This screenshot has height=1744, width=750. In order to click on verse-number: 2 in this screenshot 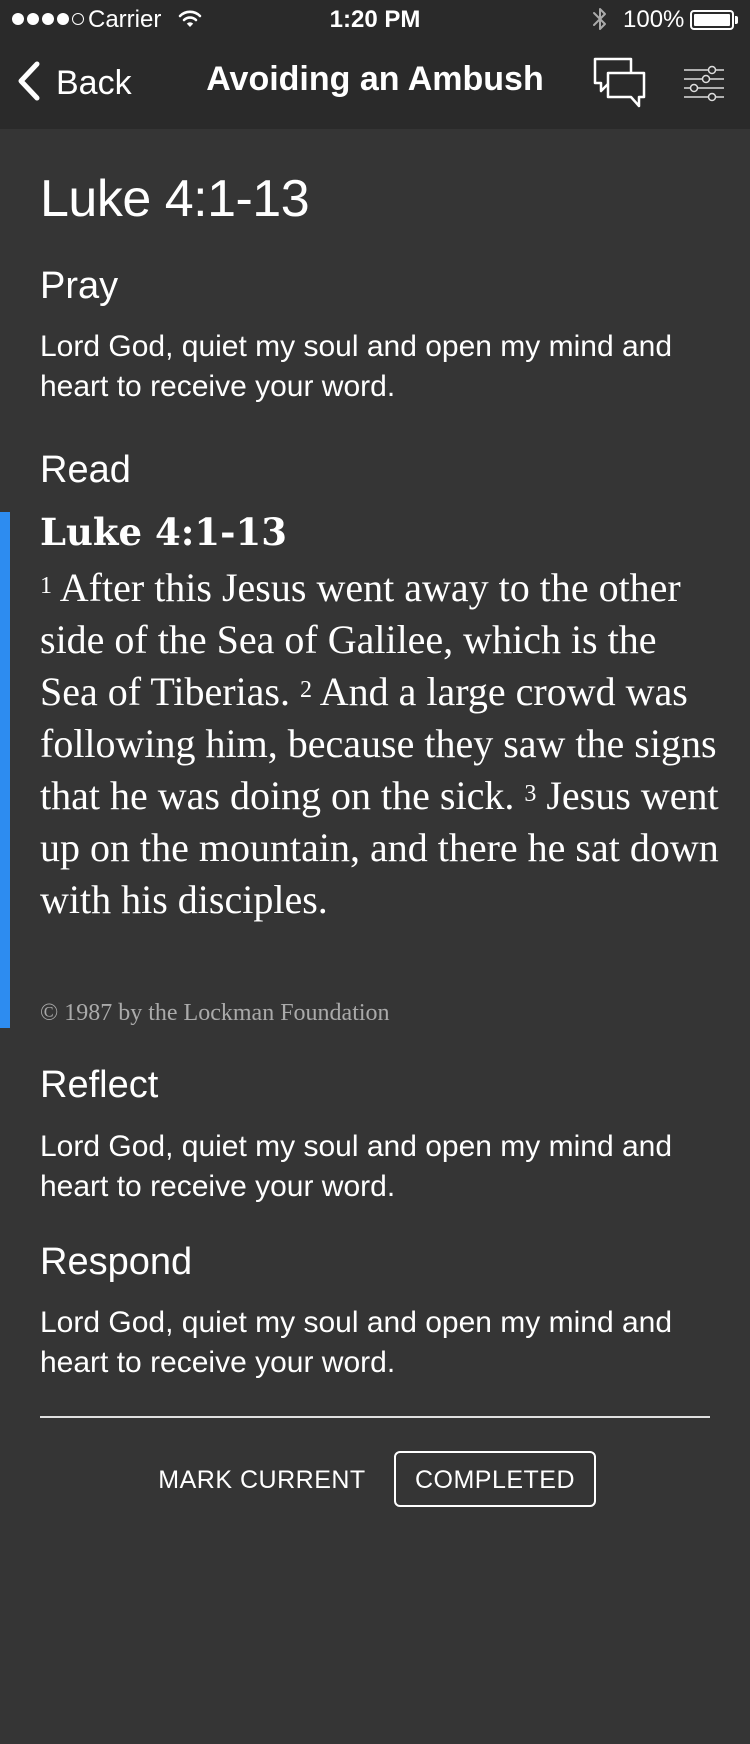, I will do `click(306, 690)`.